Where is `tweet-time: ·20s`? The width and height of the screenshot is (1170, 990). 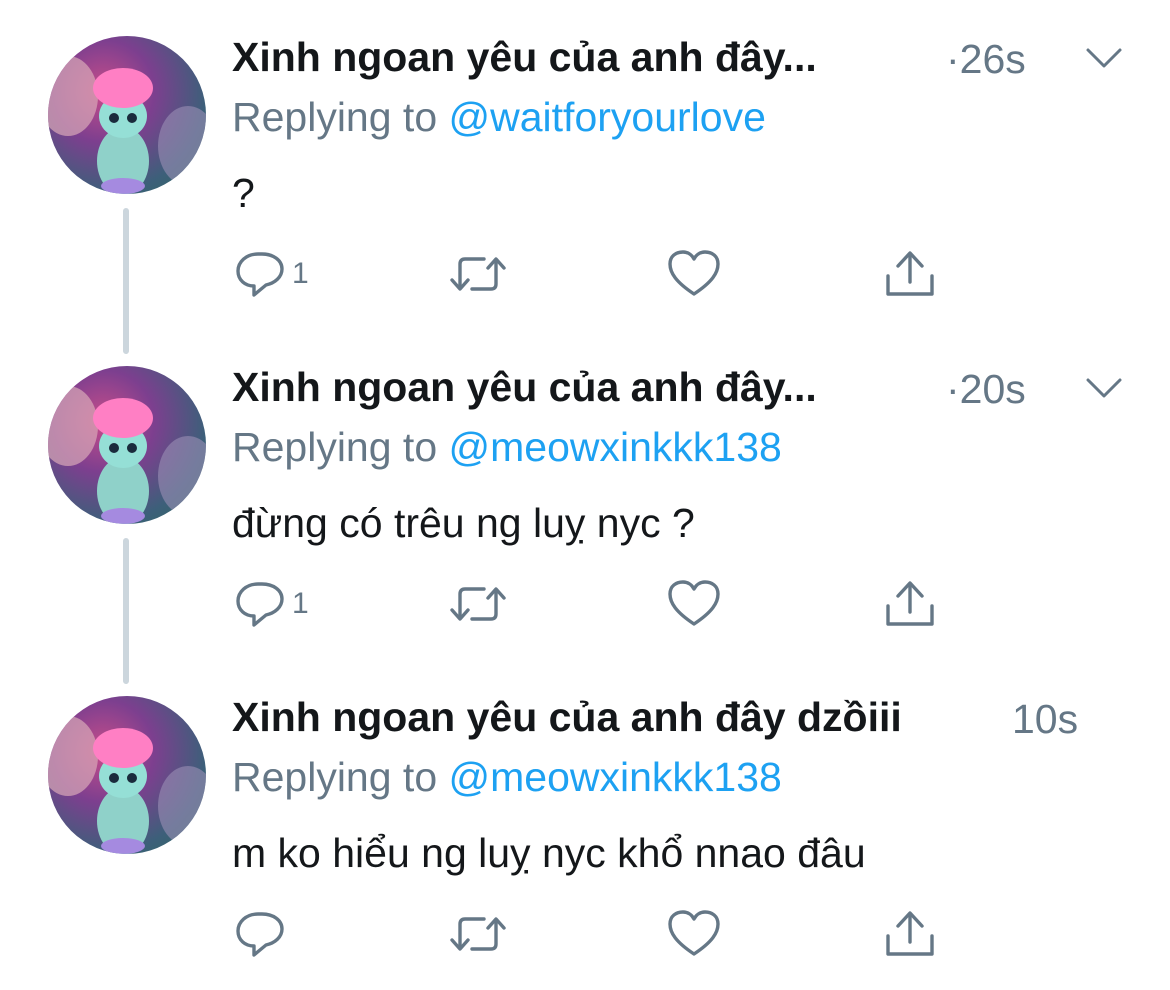
tweet-time: ·20s is located at coordinates (986, 389).